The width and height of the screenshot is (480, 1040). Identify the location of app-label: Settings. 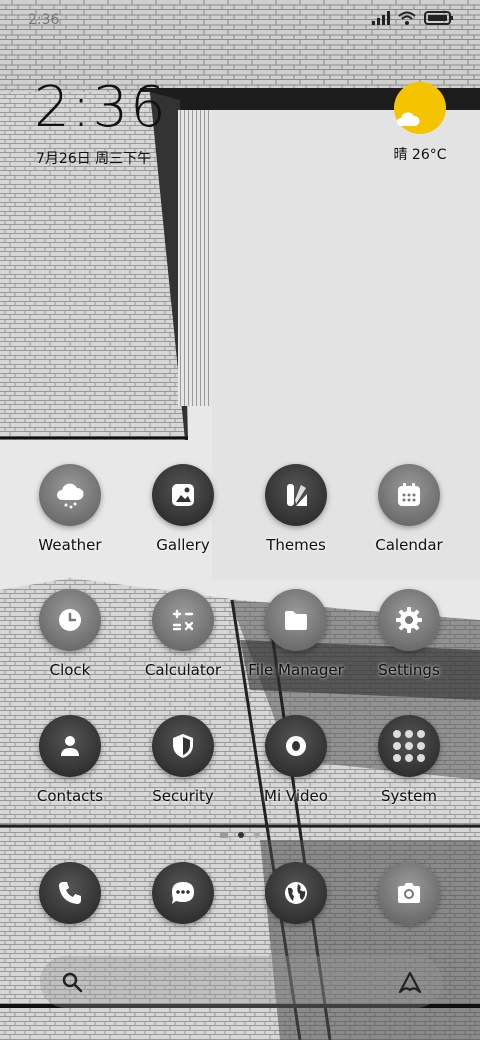
(409, 670).